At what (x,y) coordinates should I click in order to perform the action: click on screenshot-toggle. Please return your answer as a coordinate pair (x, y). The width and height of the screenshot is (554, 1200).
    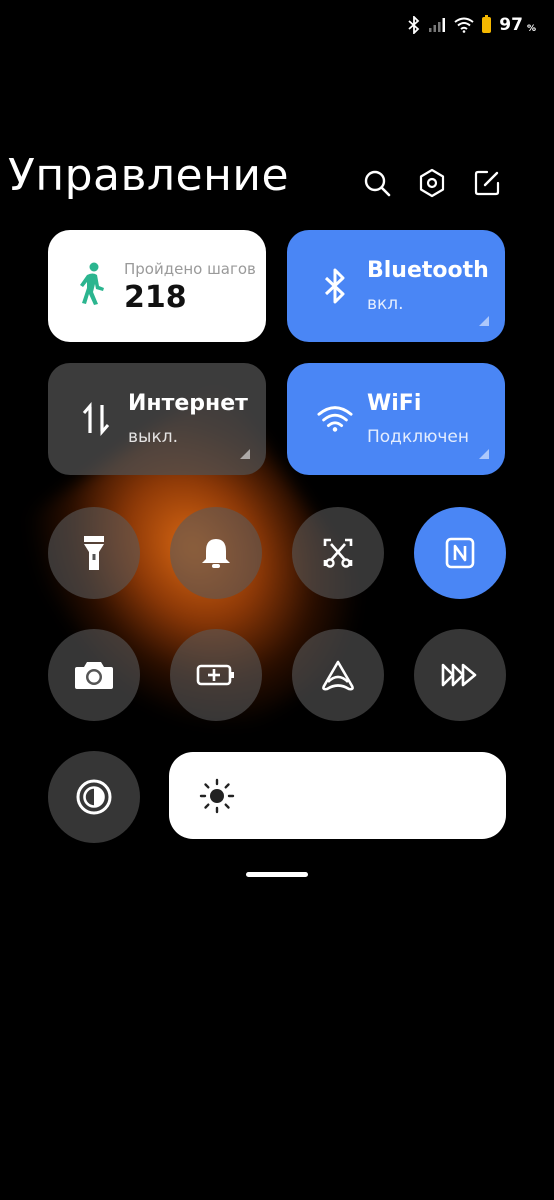
    Looking at the image, I should click on (338, 553).